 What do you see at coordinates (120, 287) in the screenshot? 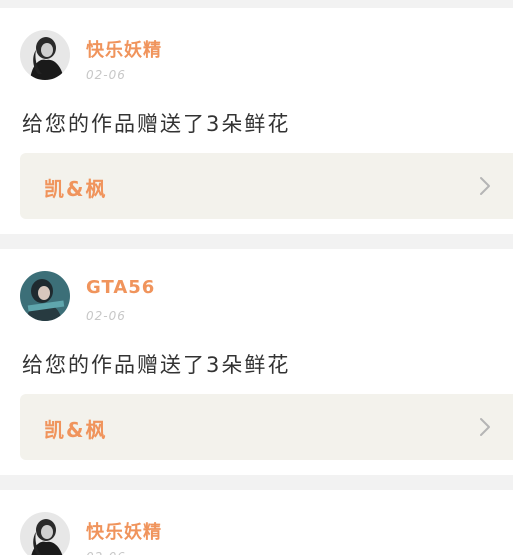
I see `username: GTA56` at bounding box center [120, 287].